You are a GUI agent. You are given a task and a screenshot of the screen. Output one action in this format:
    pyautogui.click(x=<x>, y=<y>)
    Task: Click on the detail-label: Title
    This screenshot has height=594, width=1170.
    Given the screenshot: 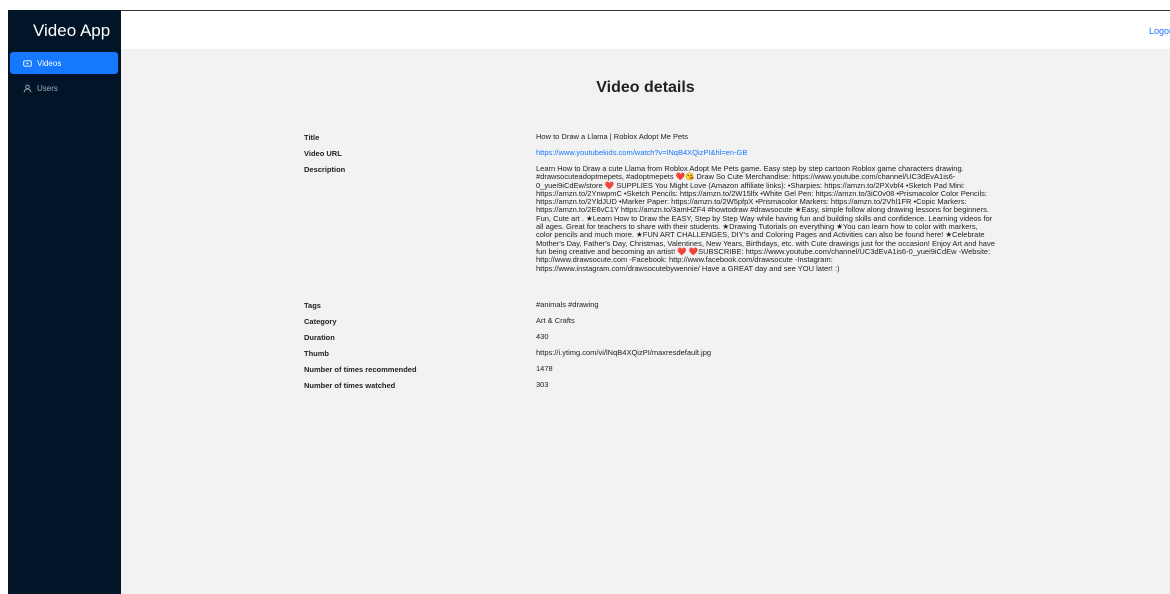 What is the action you would take?
    pyautogui.click(x=312, y=137)
    